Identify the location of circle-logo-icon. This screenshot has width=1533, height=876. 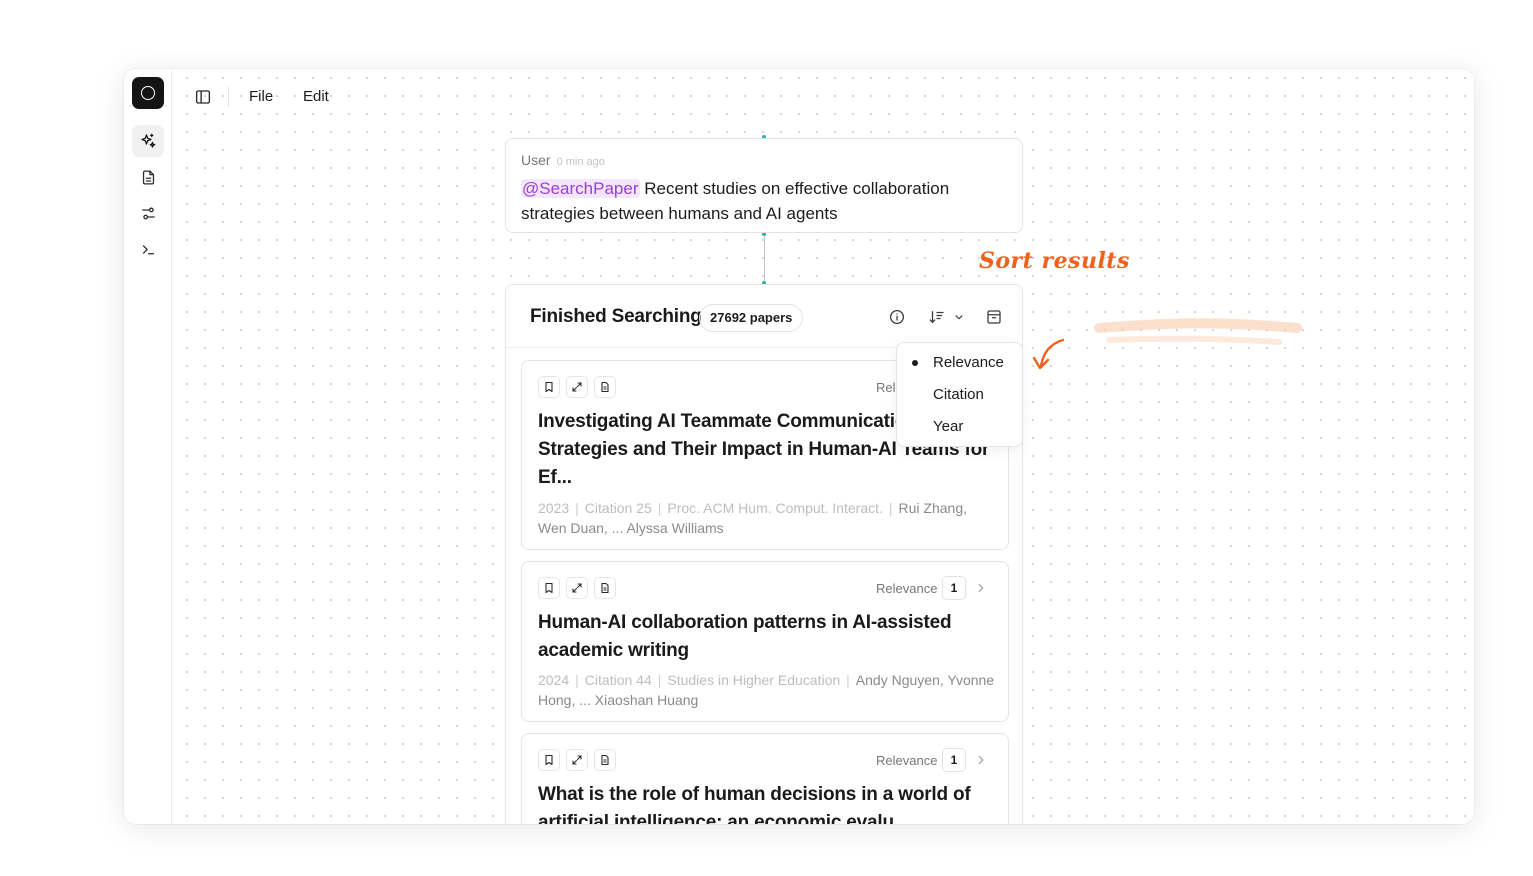
(148, 93).